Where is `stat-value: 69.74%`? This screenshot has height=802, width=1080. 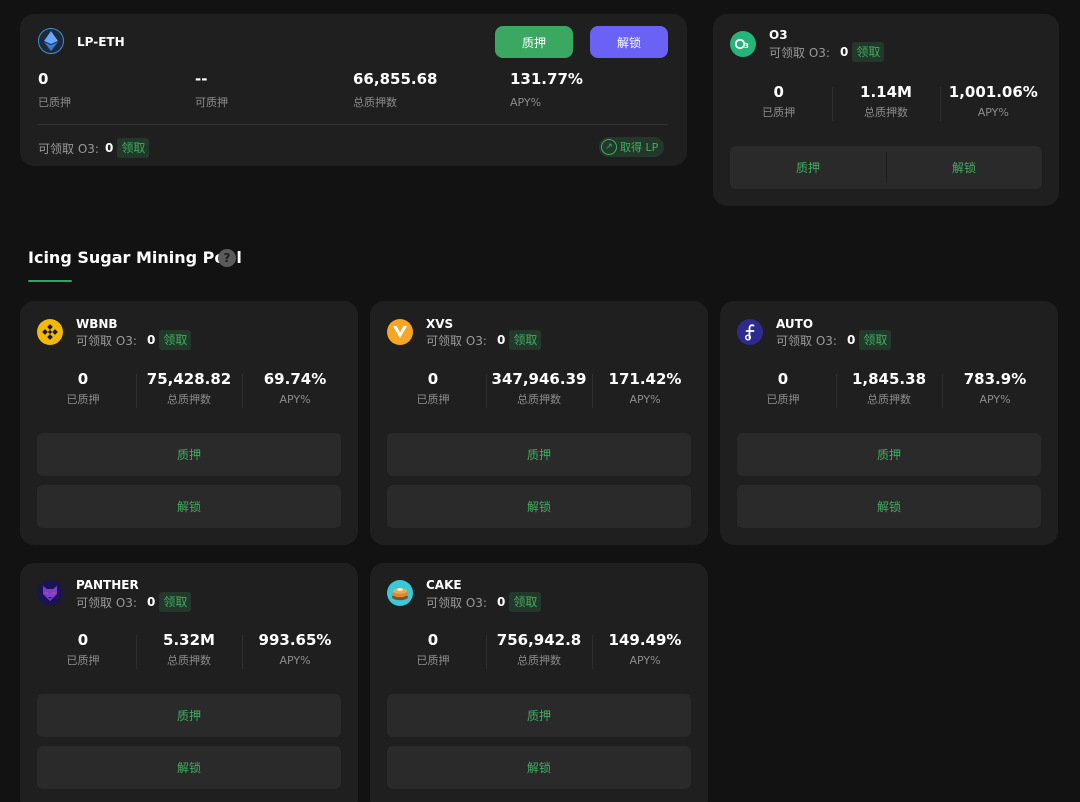 stat-value: 69.74% is located at coordinates (295, 379).